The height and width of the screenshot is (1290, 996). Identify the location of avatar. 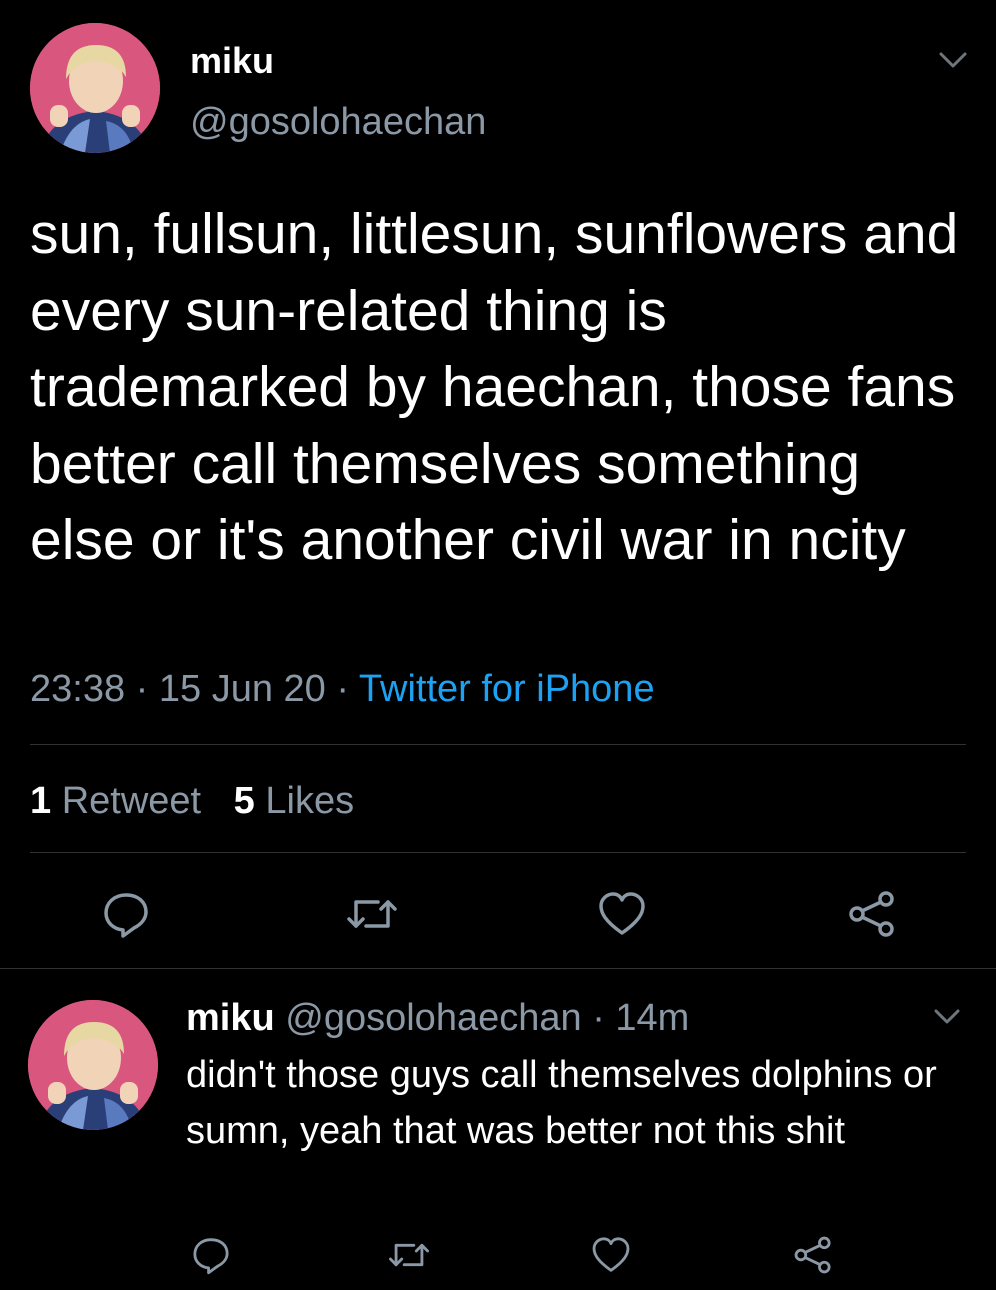
(95, 88).